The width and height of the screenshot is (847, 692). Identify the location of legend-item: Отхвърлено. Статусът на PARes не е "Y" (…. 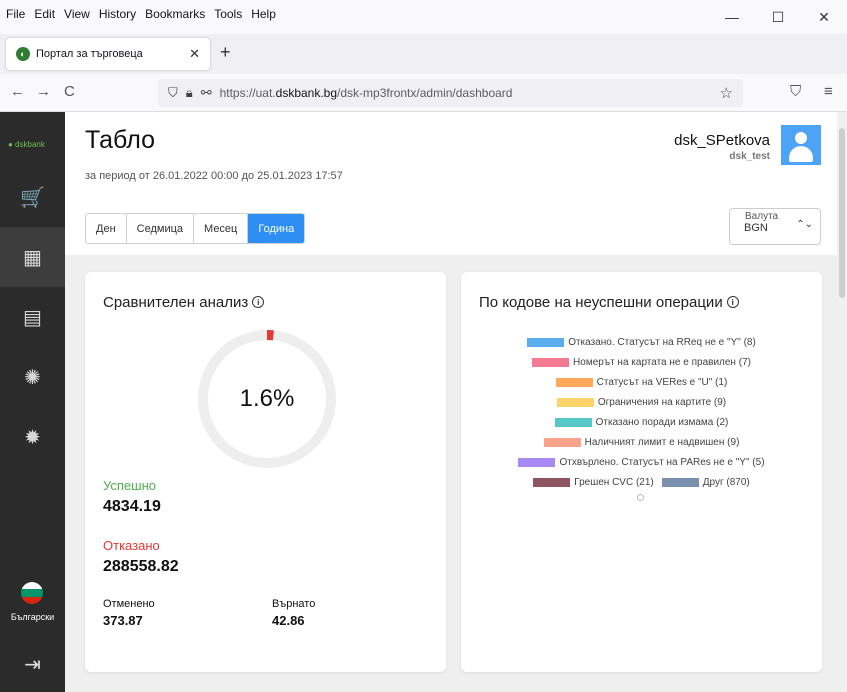
(641, 462).